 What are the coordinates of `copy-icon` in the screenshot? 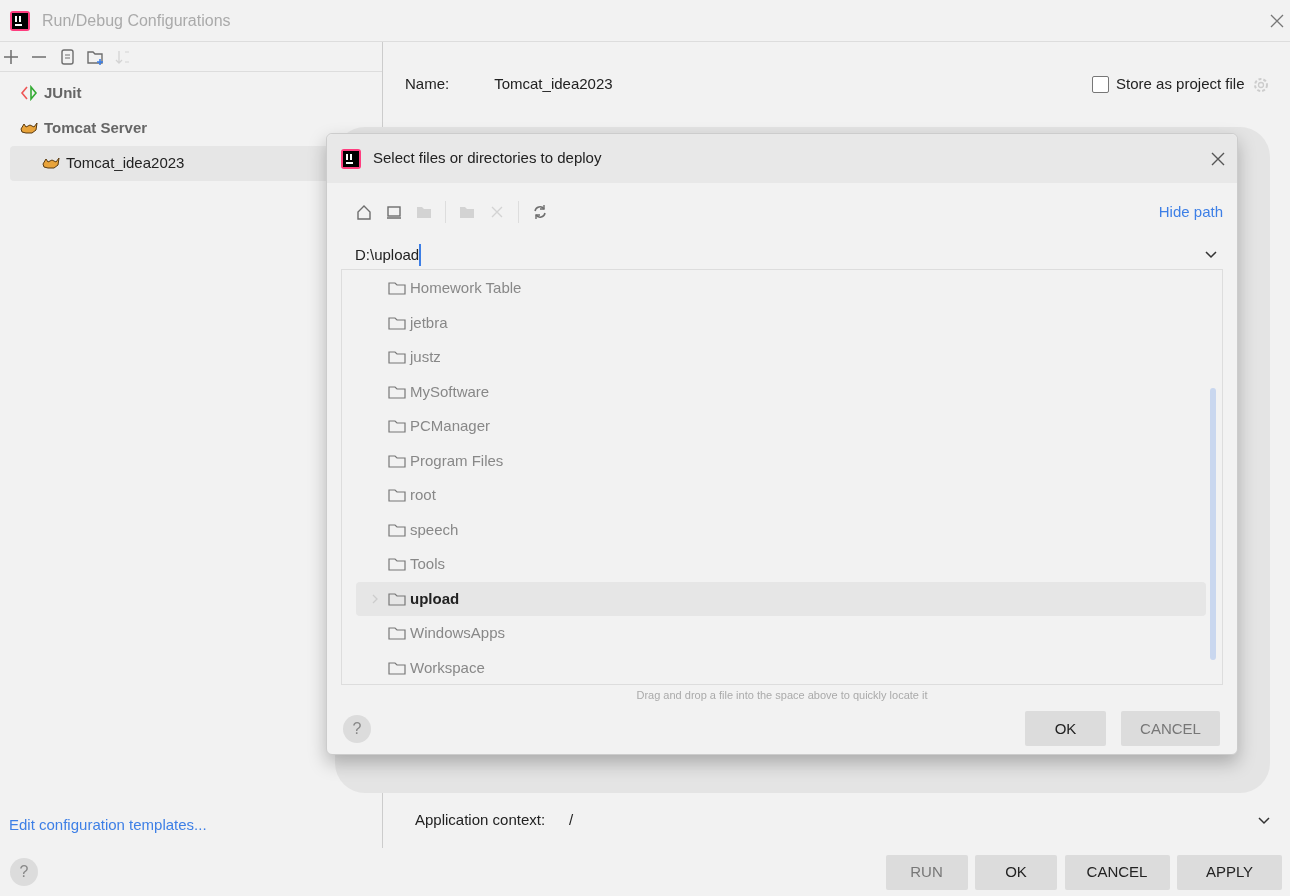 It's located at (67, 56).